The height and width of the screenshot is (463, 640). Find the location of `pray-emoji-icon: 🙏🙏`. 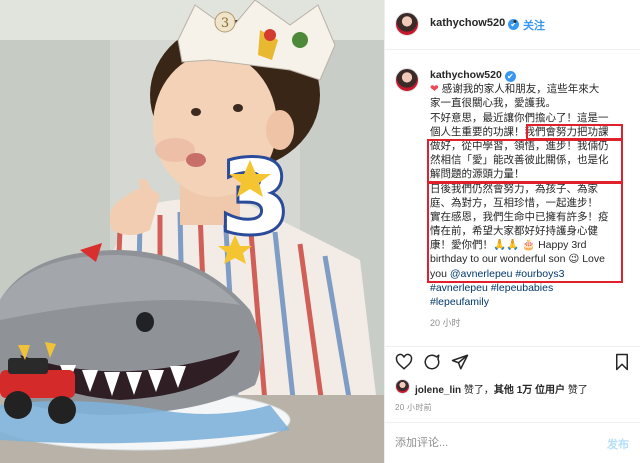

pray-emoji-icon: 🙏🙏 is located at coordinates (506, 245).